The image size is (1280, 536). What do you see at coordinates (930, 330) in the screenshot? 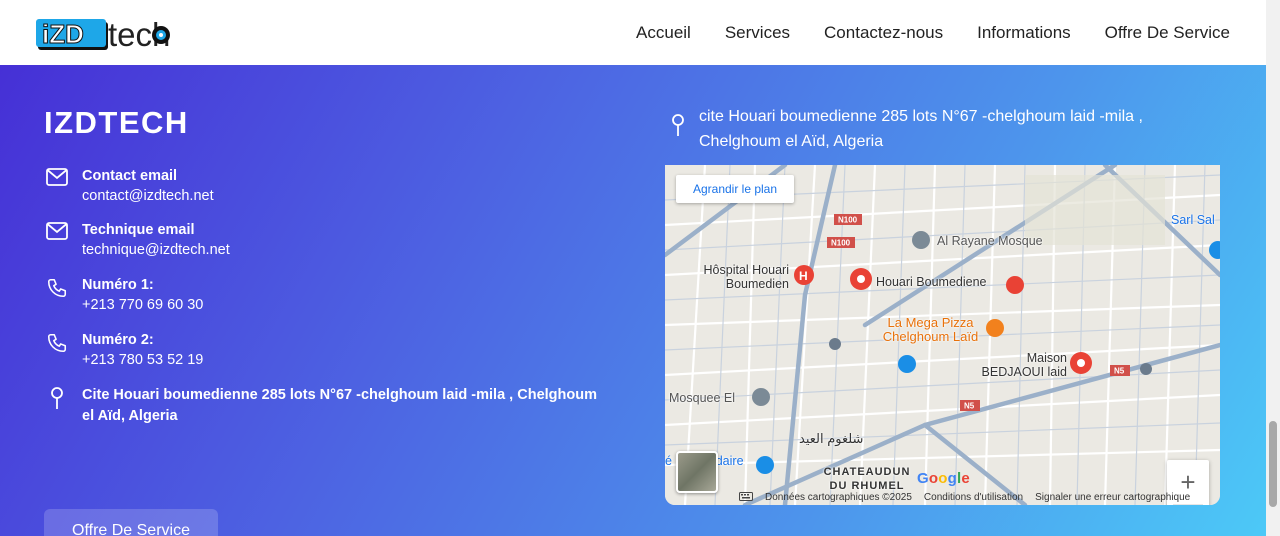
I see `poi-la-mega-pizza: La Mega Pizza Chelghoum Laïd` at bounding box center [930, 330].